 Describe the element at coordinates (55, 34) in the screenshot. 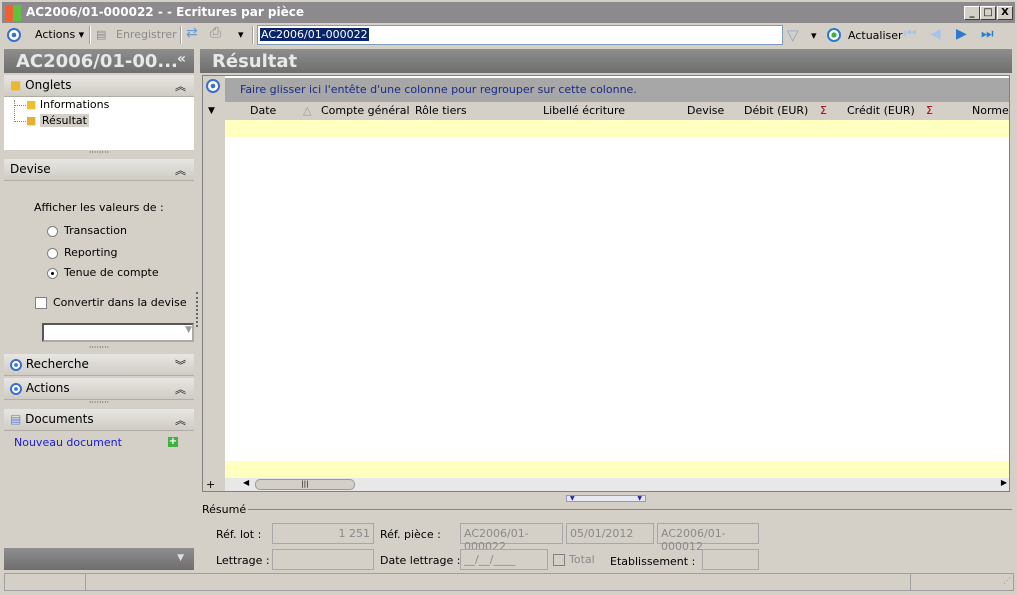

I see `actions-label: Actions` at that location.